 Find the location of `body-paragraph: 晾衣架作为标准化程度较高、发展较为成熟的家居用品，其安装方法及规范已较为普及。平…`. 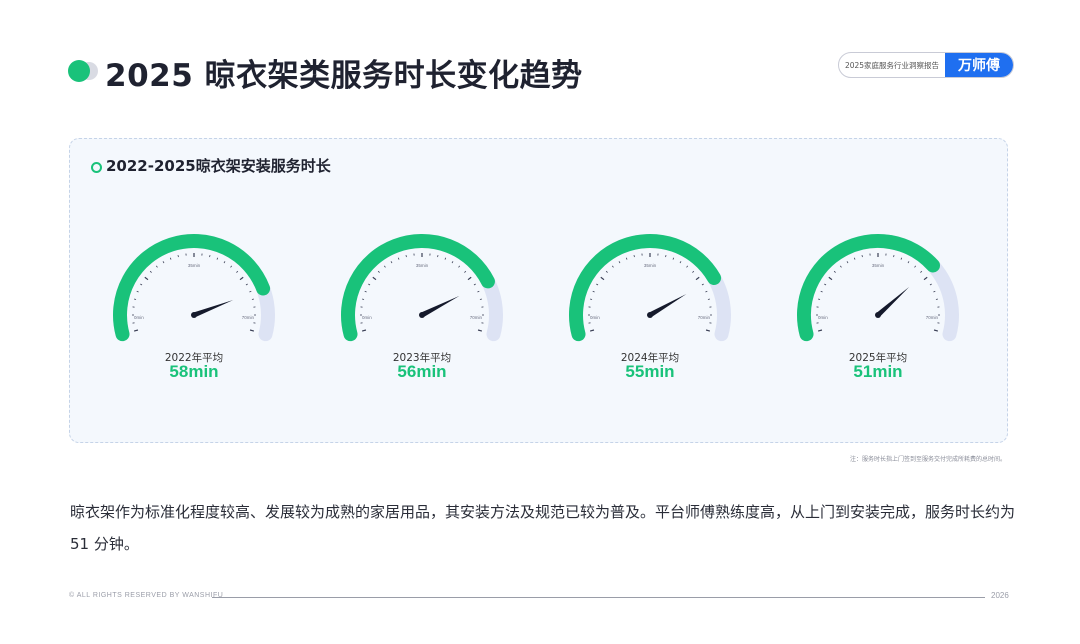

body-paragraph: 晾衣架作为标准化程度较高、发展较为成熟的家居用品，其安装方法及规范已较为普及。平… is located at coordinates (543, 528).